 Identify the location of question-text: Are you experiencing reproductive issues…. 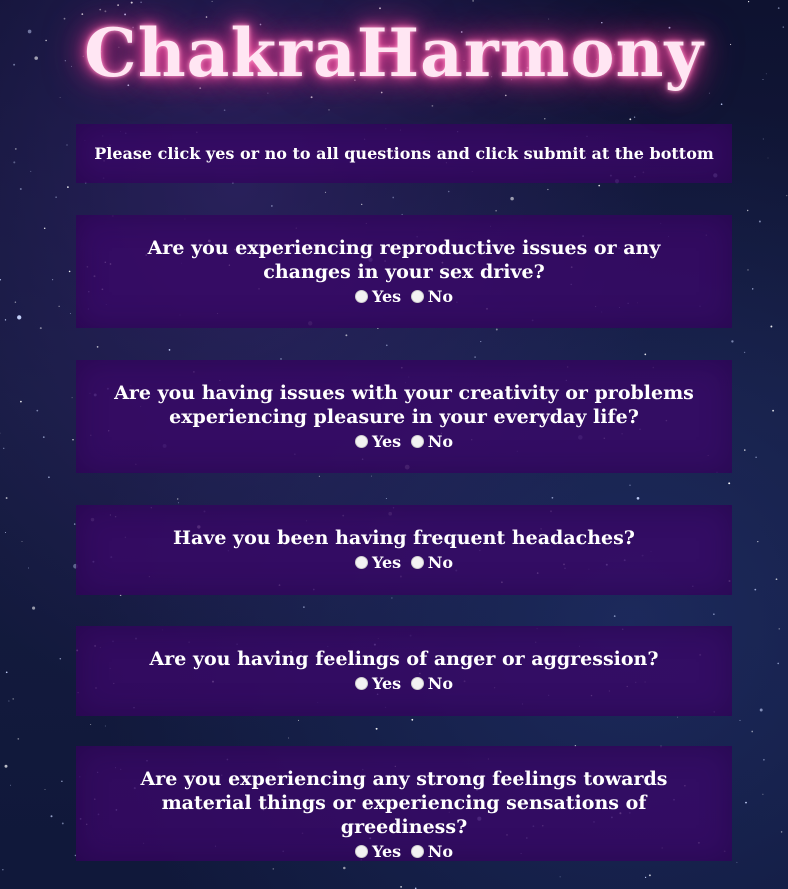
(404, 260).